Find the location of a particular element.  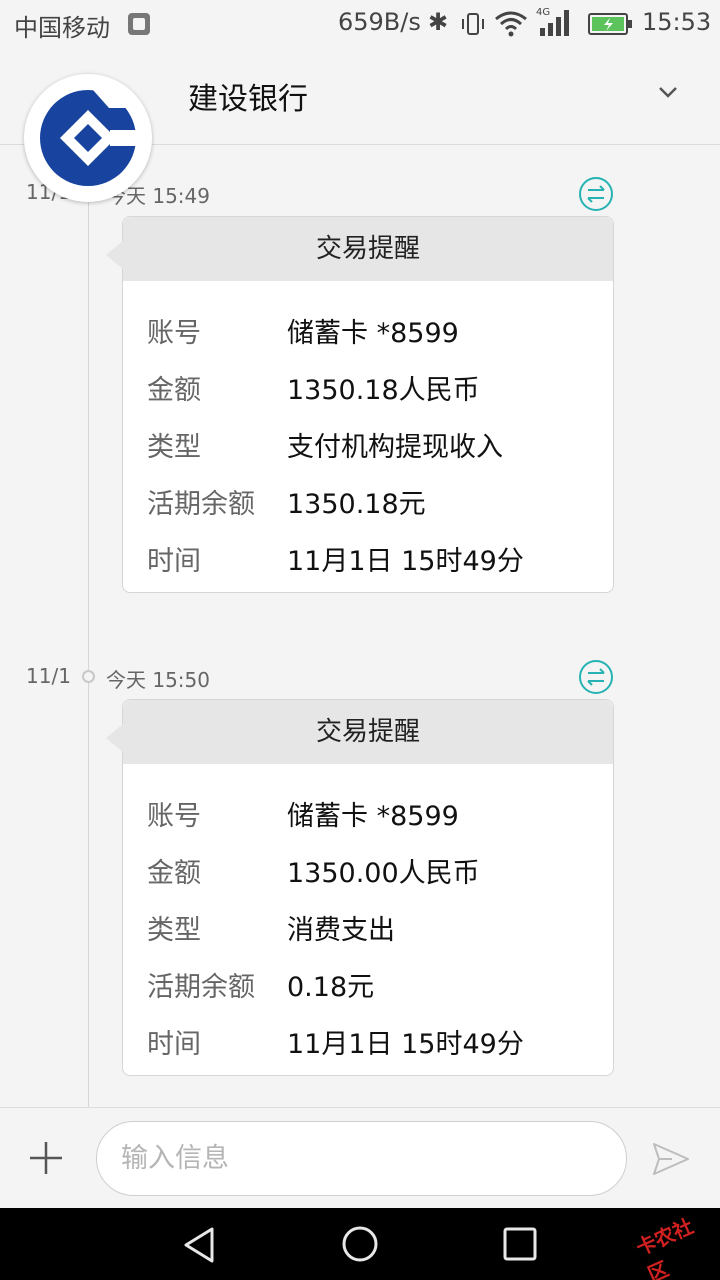

send-icon is located at coordinates (671, 1159).